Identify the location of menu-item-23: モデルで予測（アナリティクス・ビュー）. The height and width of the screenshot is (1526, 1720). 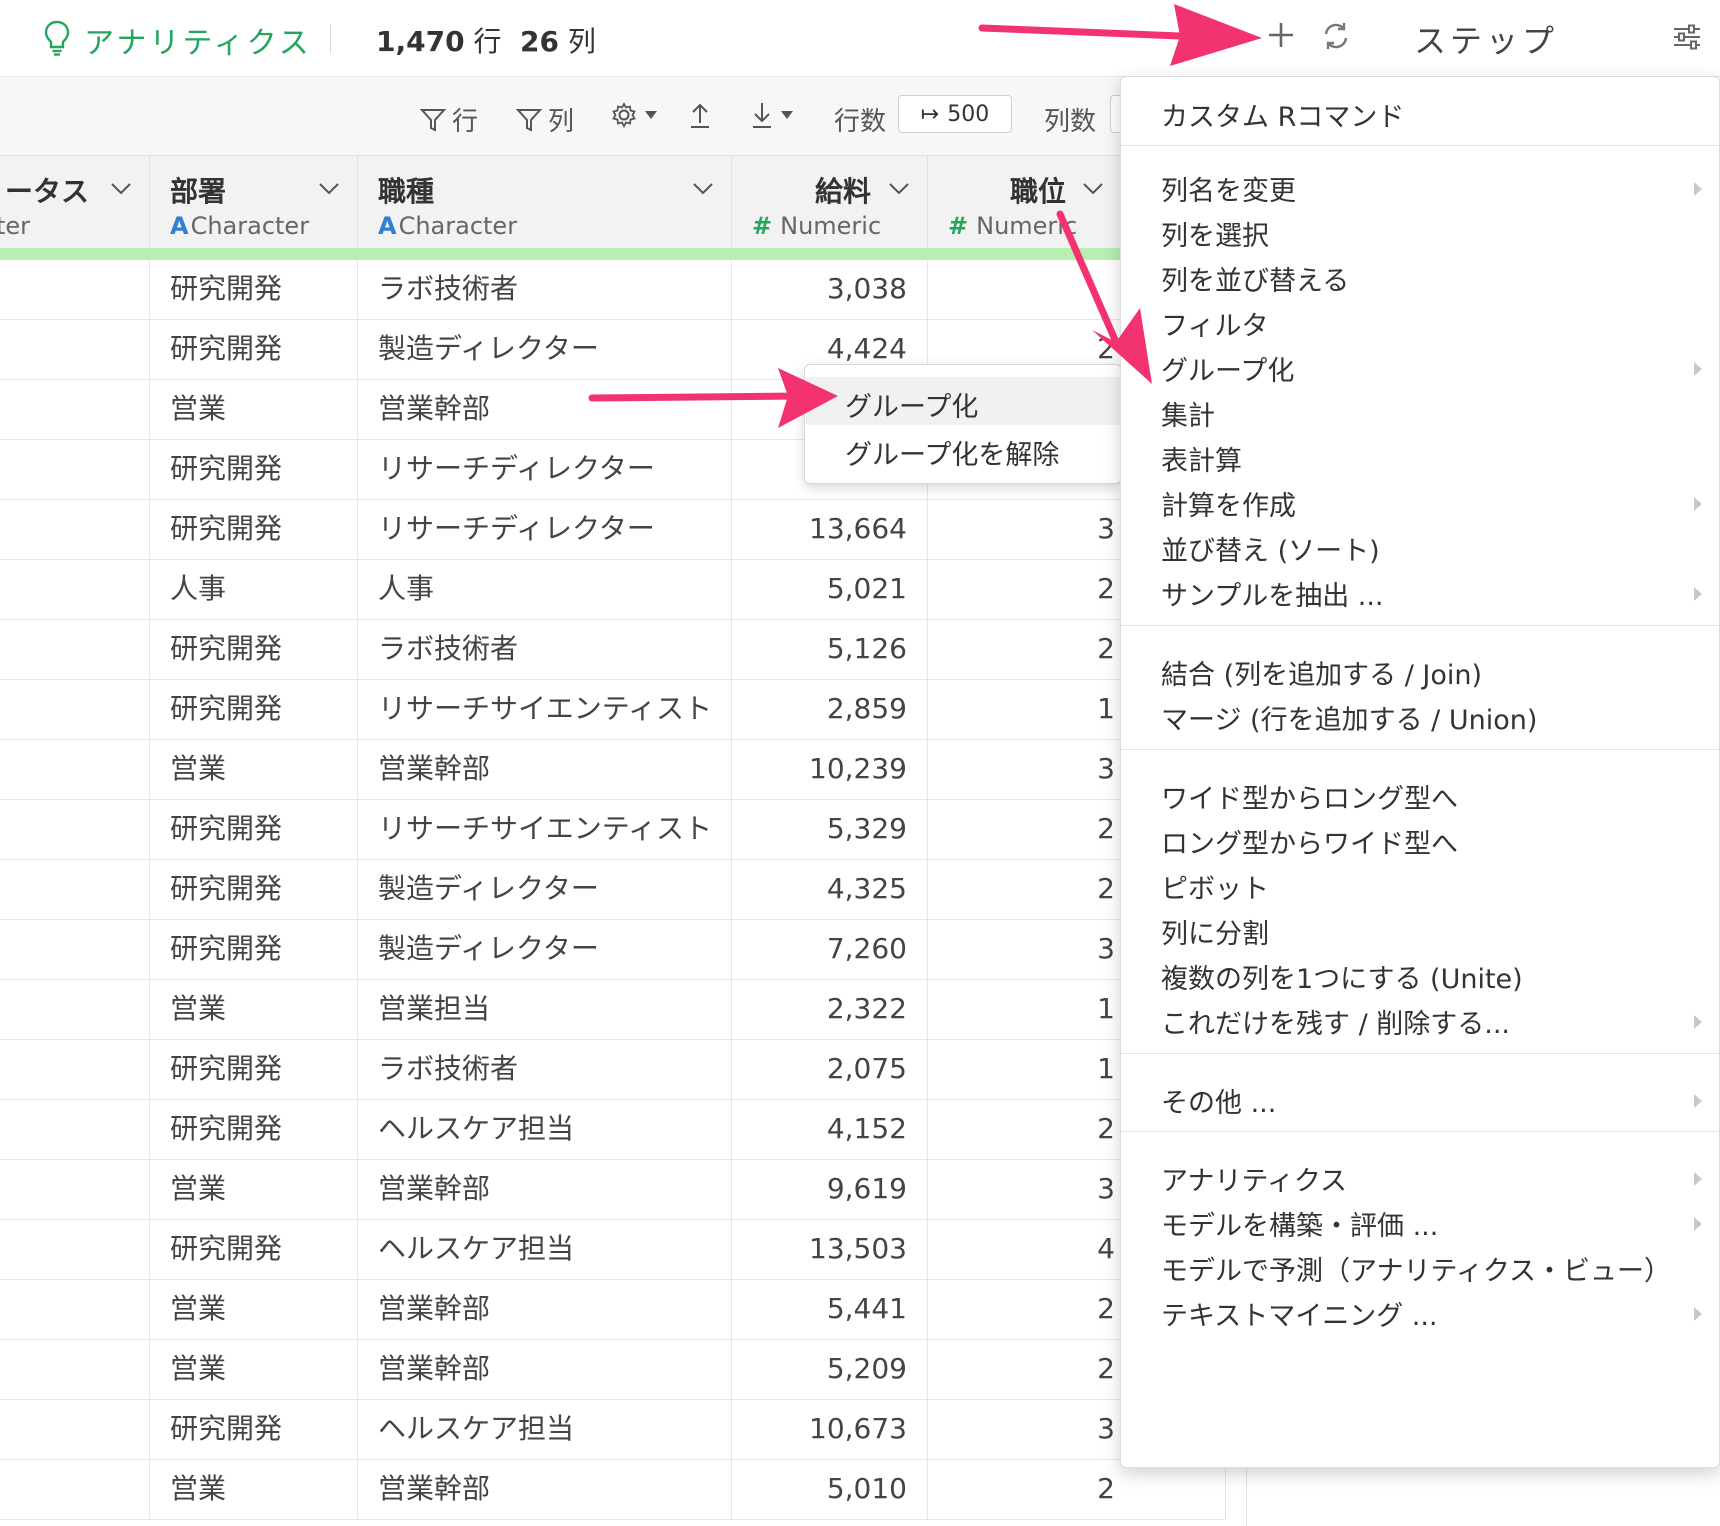
(1416, 1268).